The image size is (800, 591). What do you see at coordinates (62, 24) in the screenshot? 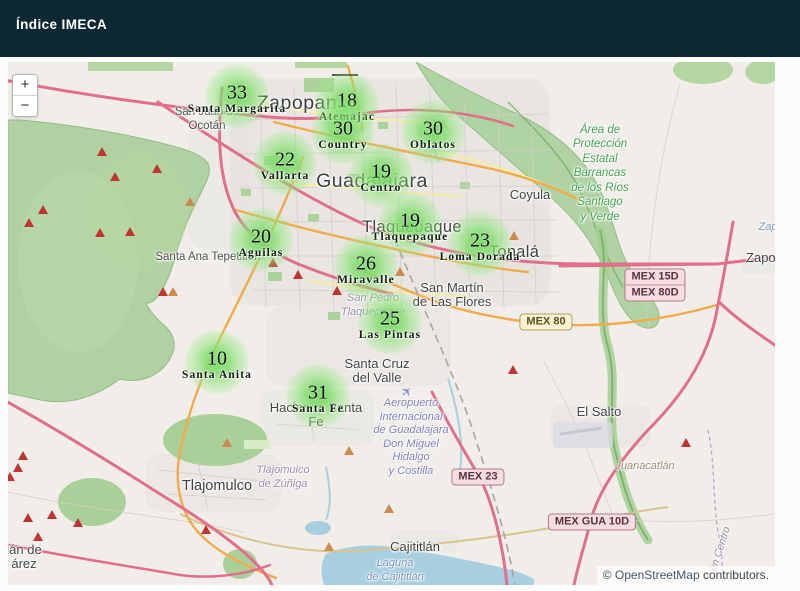
I see `page-title: Índice IMECA` at bounding box center [62, 24].